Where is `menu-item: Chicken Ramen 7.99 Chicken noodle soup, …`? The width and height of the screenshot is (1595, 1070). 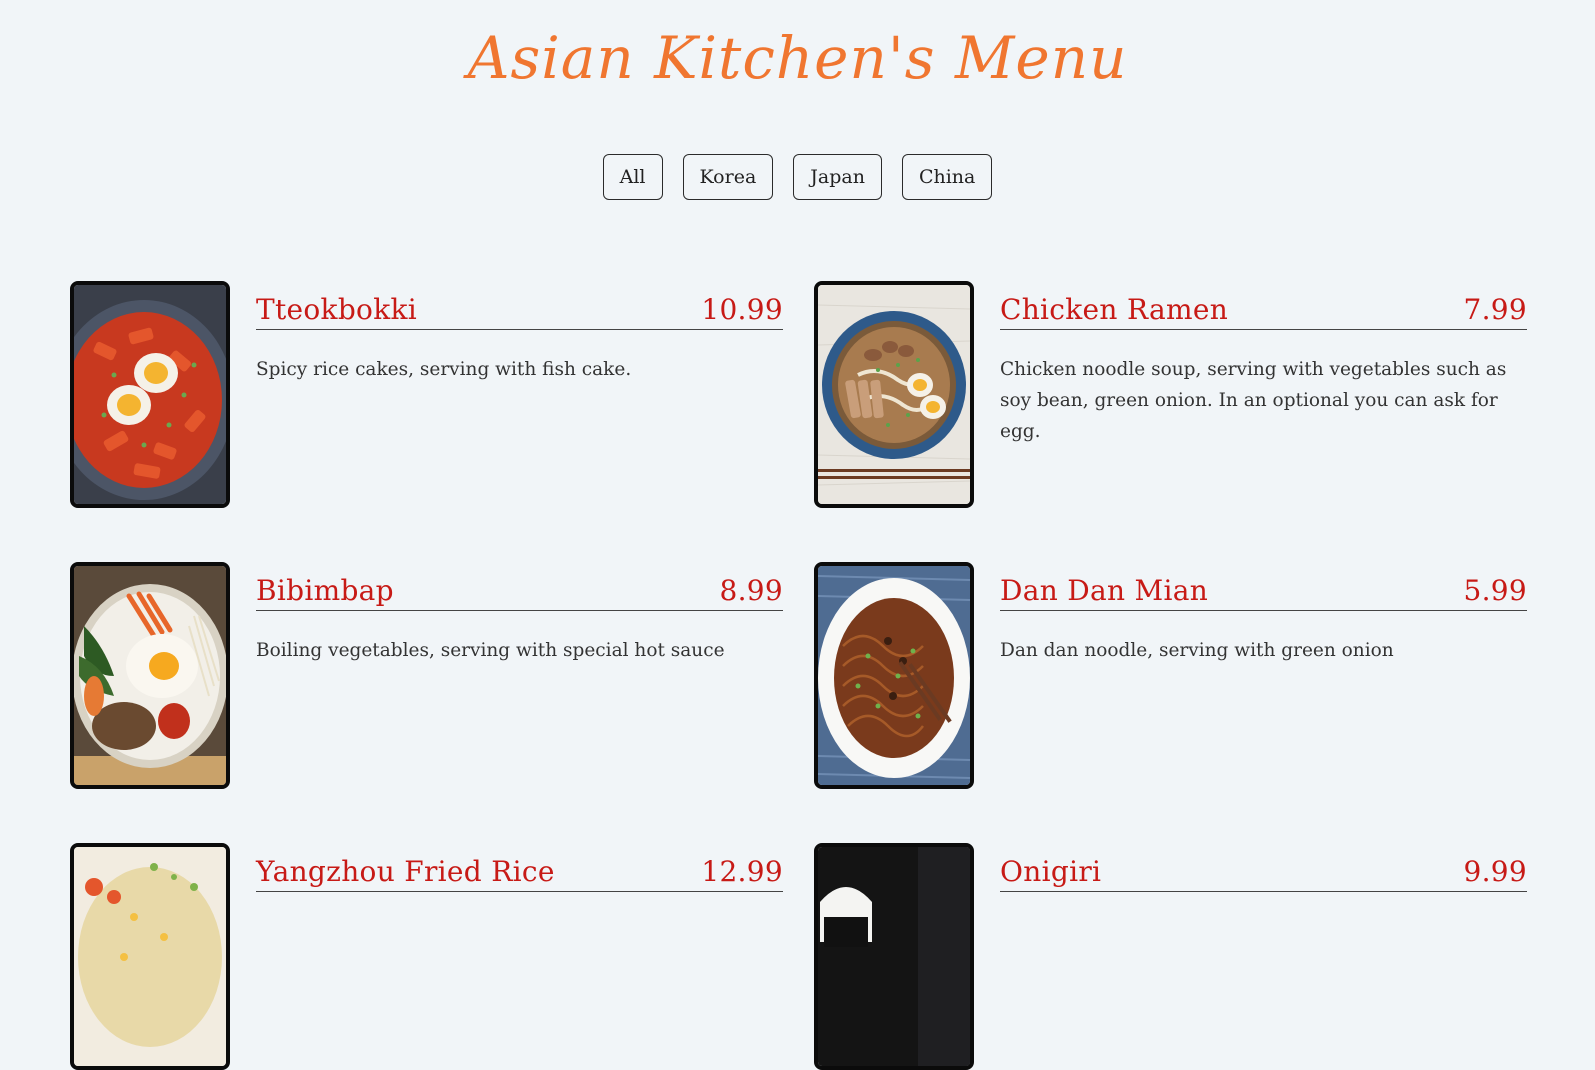 menu-item: Chicken Ramen 7.99 Chicken noodle soup, … is located at coordinates (1170, 394).